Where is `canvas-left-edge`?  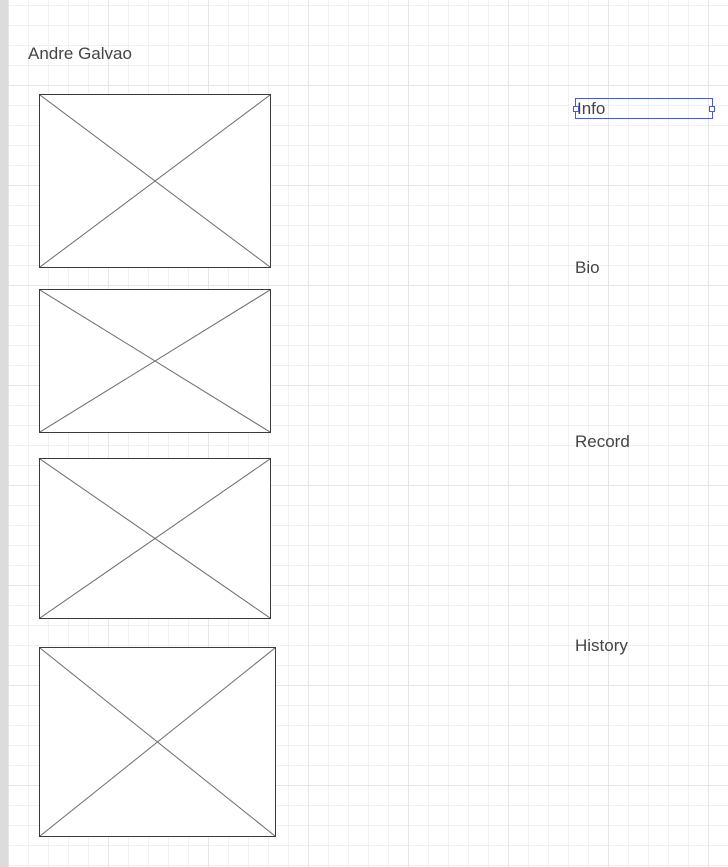 canvas-left-edge is located at coordinates (4, 433).